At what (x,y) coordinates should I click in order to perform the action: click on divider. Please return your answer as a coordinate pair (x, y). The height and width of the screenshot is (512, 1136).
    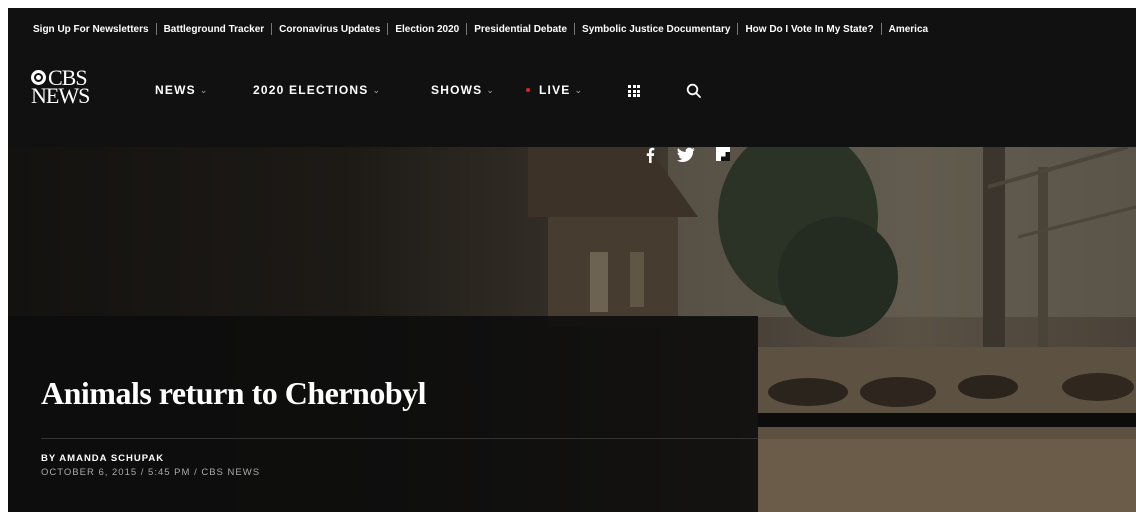
    Looking at the image, I should click on (399, 438).